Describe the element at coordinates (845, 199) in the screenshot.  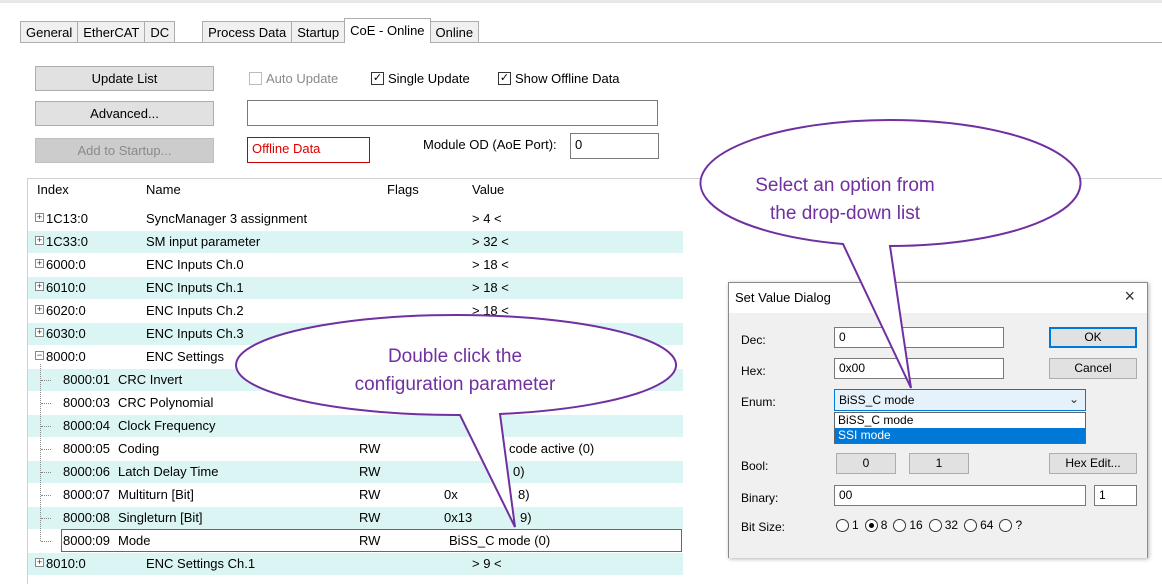
I see `callout-top-text: Select an option from the drop-down list` at that location.